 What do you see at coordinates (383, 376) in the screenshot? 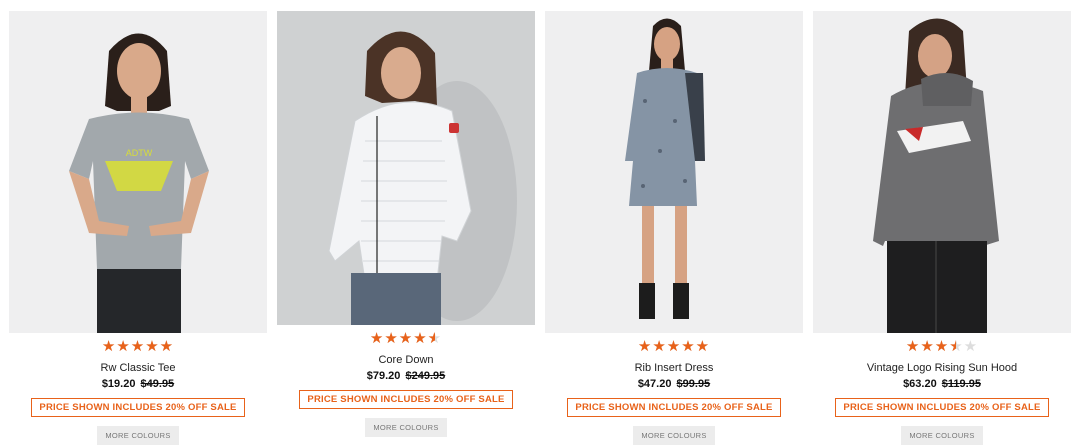
I see `sale-price: $79.20` at bounding box center [383, 376].